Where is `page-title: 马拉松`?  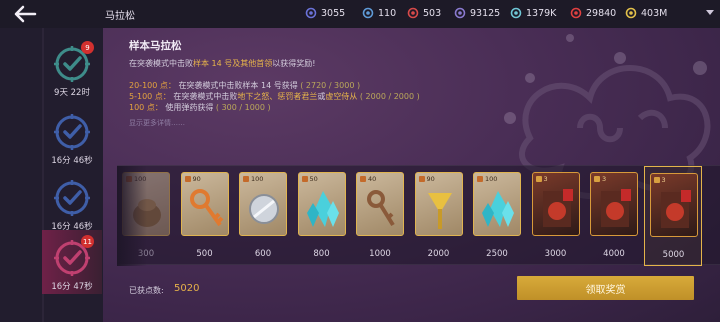 page-title: 马拉松 is located at coordinates (120, 16).